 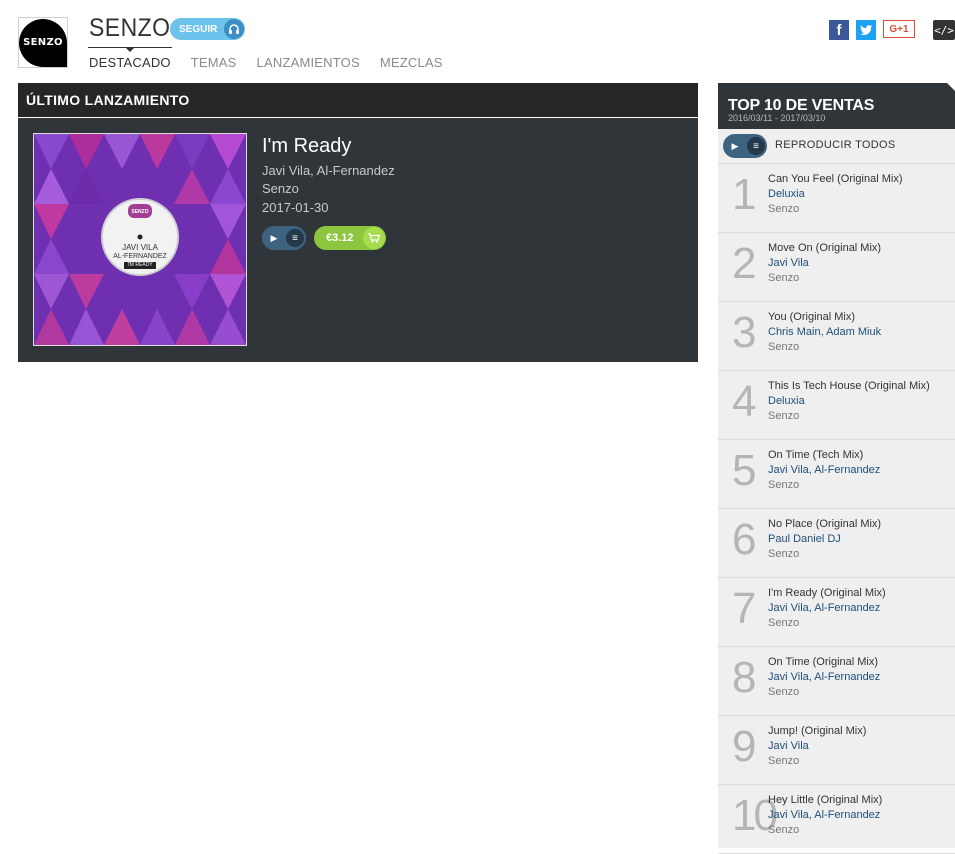 I want to click on headphones-icon, so click(x=234, y=29).